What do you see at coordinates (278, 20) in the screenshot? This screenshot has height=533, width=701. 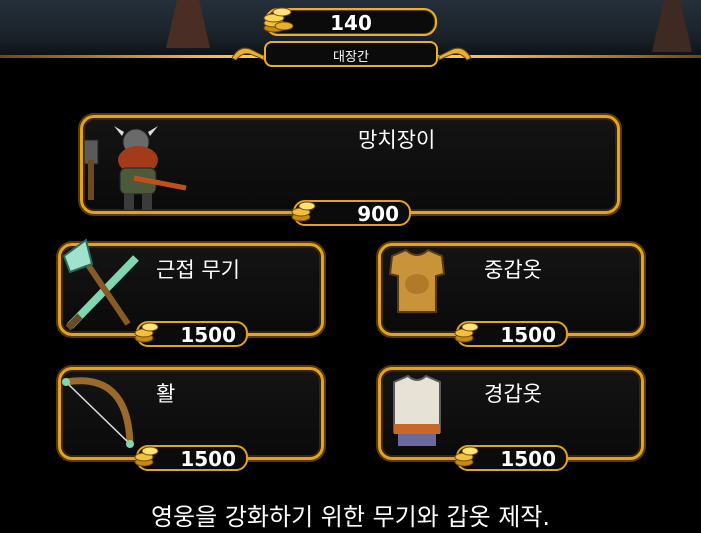 I see `gold-coins-icon` at bounding box center [278, 20].